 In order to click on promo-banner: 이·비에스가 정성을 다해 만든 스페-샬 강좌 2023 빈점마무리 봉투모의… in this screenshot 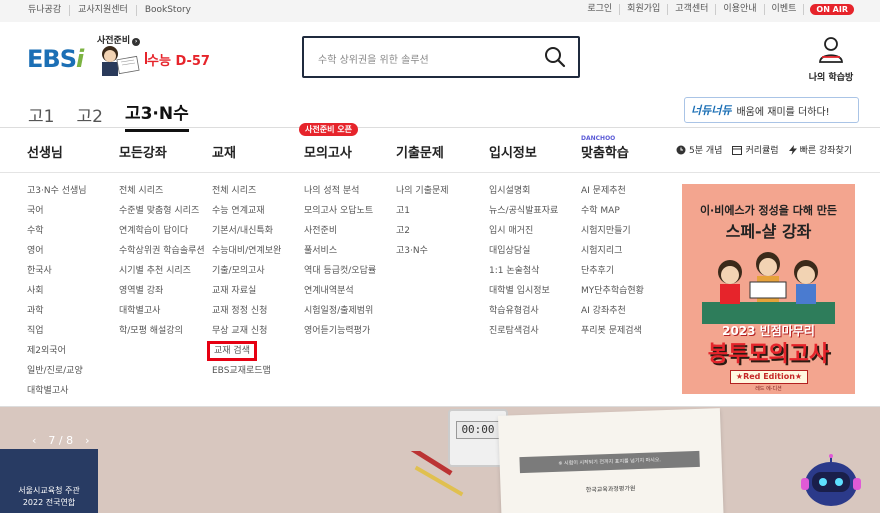, I will do `click(768, 289)`.